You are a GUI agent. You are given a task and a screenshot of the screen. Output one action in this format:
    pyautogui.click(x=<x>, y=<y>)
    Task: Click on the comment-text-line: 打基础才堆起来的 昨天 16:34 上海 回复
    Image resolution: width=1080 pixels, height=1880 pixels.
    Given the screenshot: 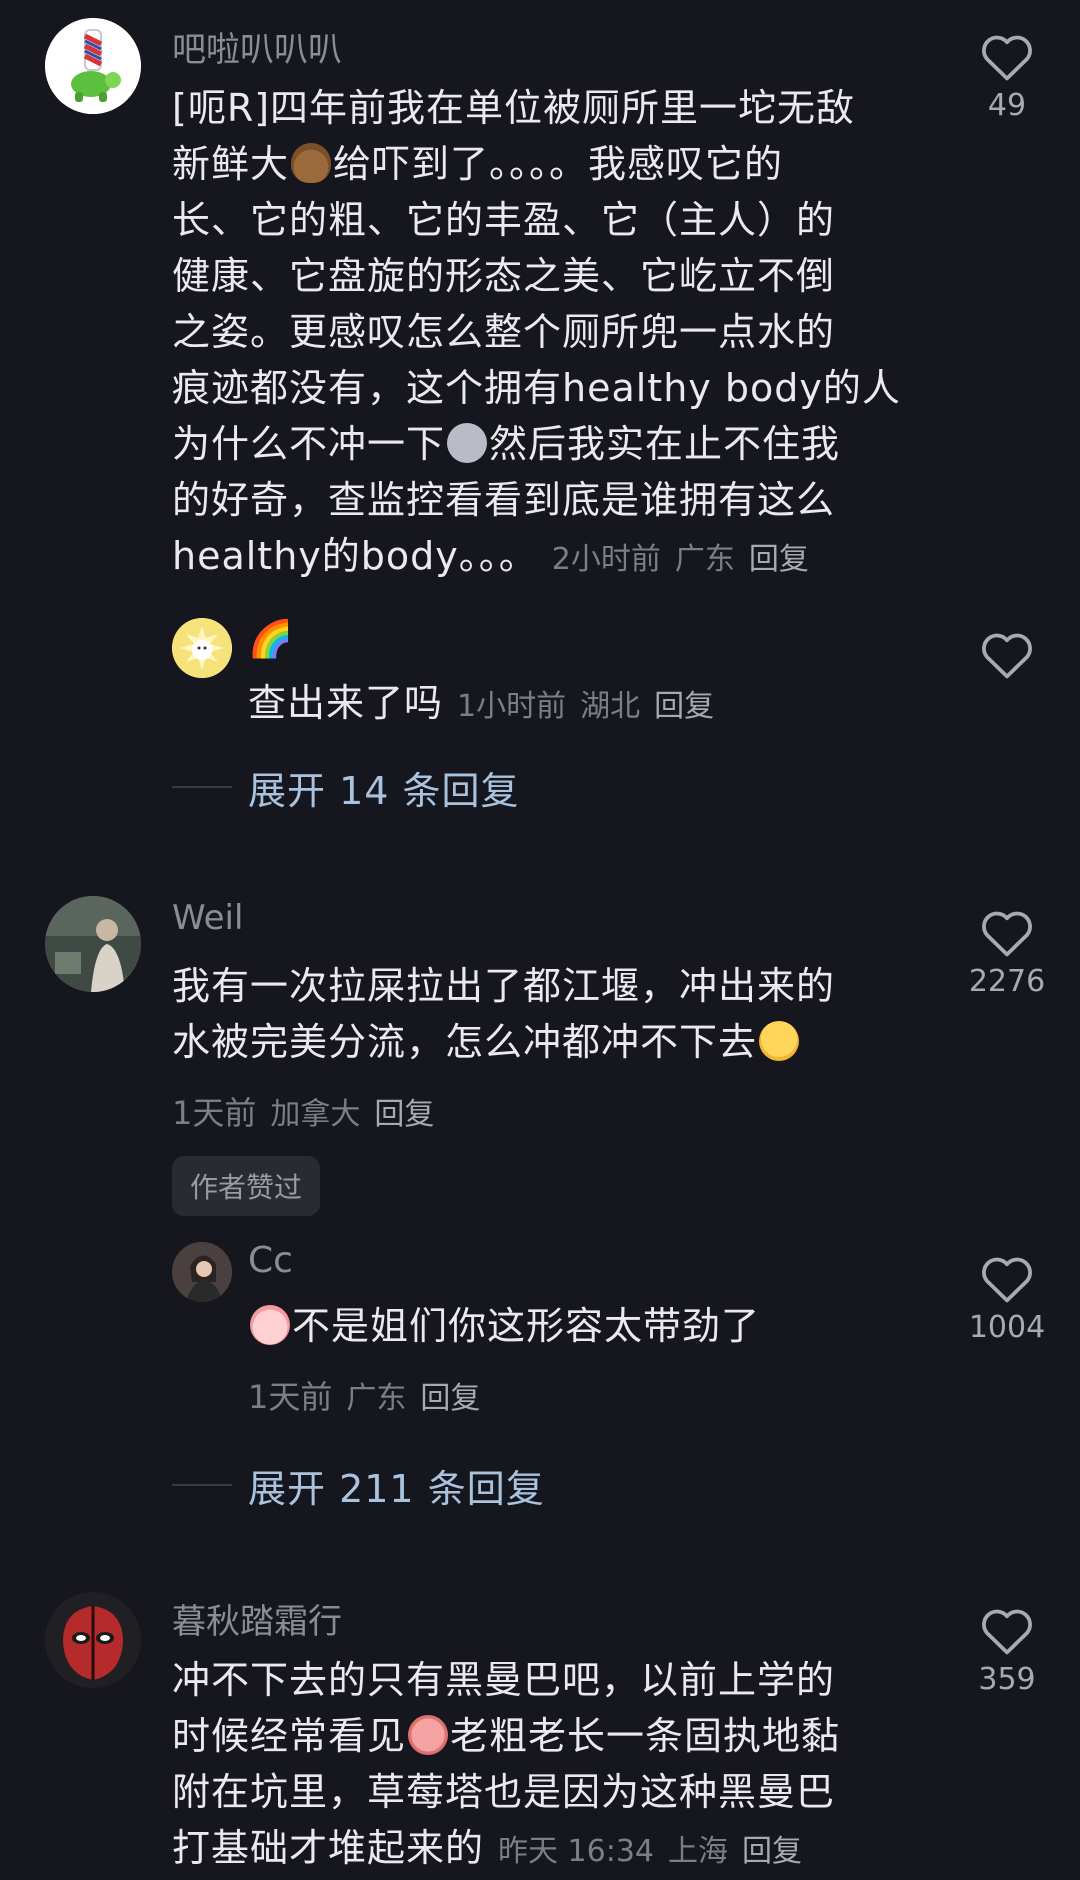 What is the action you would take?
    pyautogui.click(x=557, y=1850)
    